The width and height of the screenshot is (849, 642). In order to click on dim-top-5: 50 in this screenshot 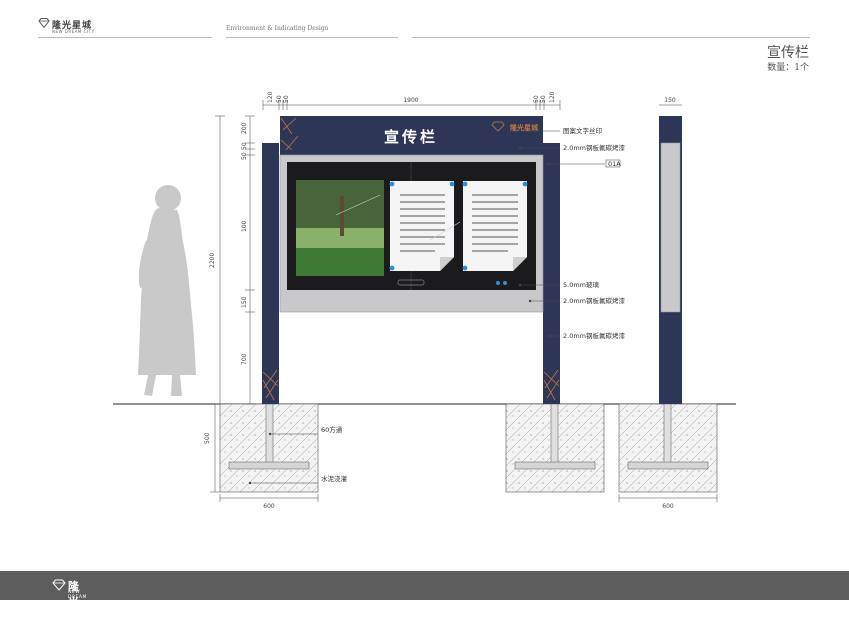, I will do `click(536, 99)`.